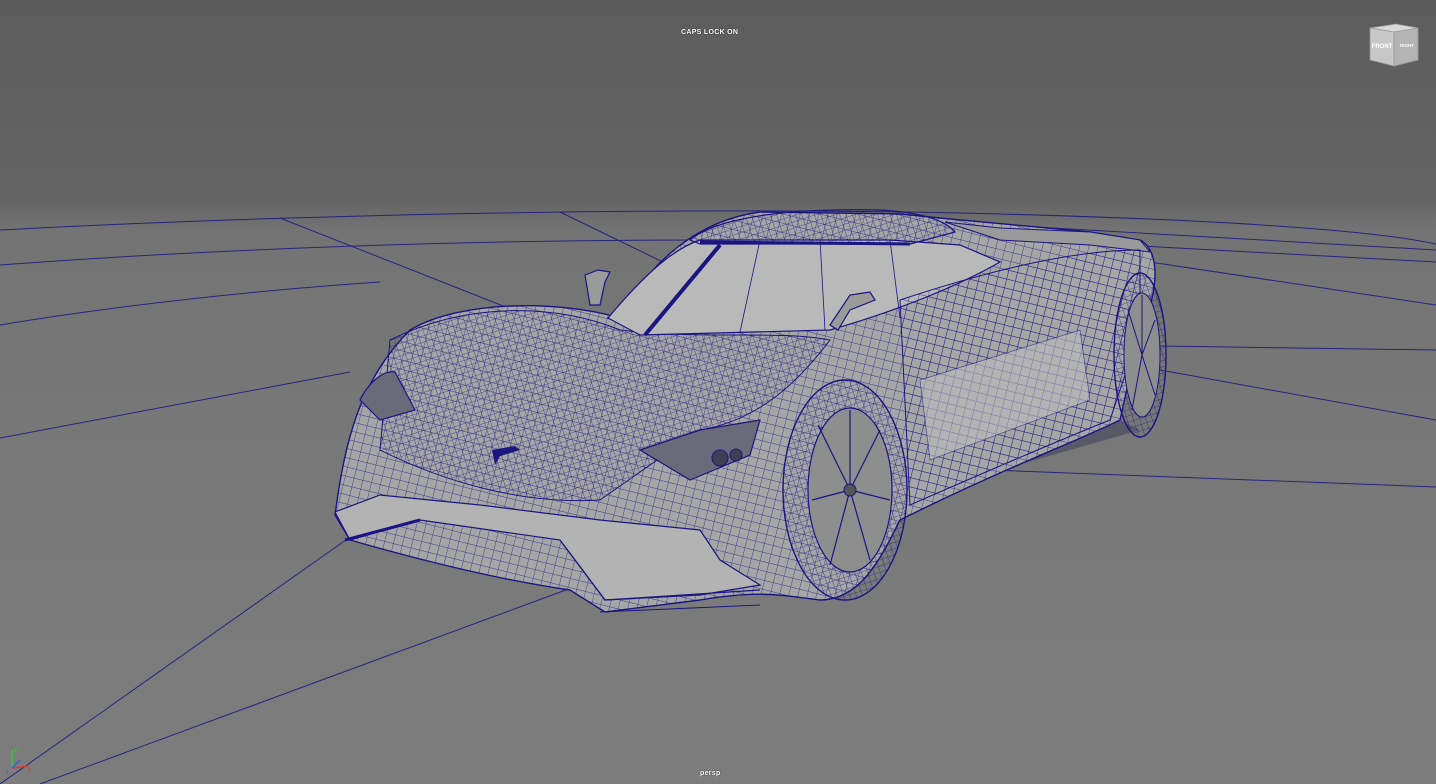 This screenshot has width=1436, height=784. I want to click on axis-x-label: x, so click(29, 771).